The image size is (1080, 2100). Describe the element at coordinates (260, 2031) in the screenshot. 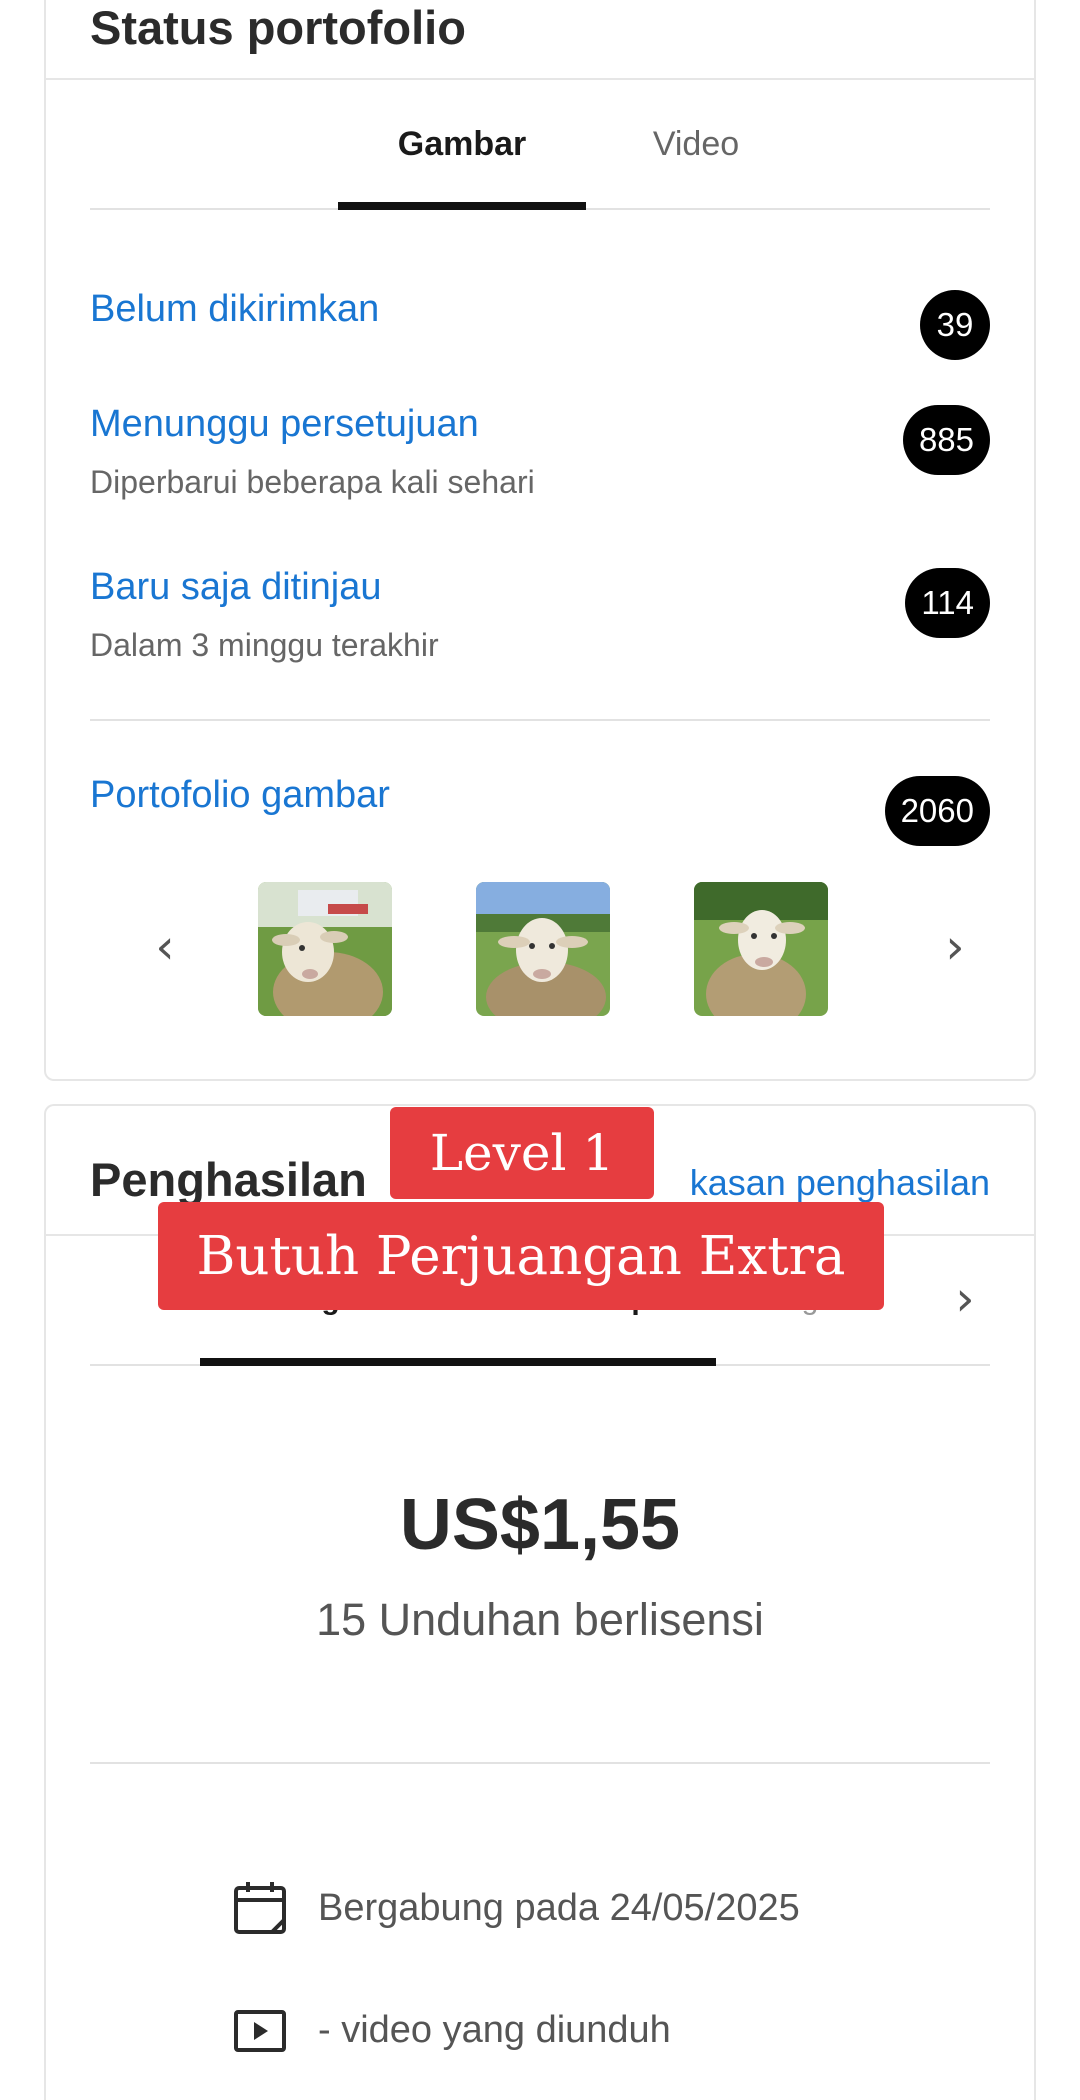

I see `video-play-icon` at that location.